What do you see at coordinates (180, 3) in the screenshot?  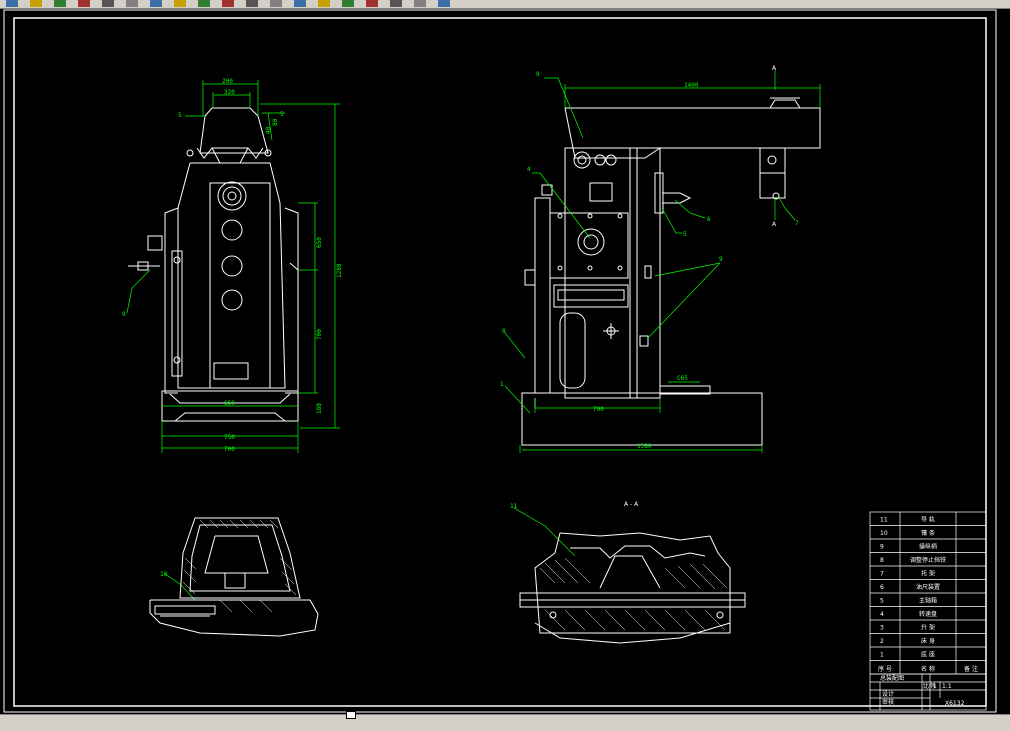 I see `undo-icon` at bounding box center [180, 3].